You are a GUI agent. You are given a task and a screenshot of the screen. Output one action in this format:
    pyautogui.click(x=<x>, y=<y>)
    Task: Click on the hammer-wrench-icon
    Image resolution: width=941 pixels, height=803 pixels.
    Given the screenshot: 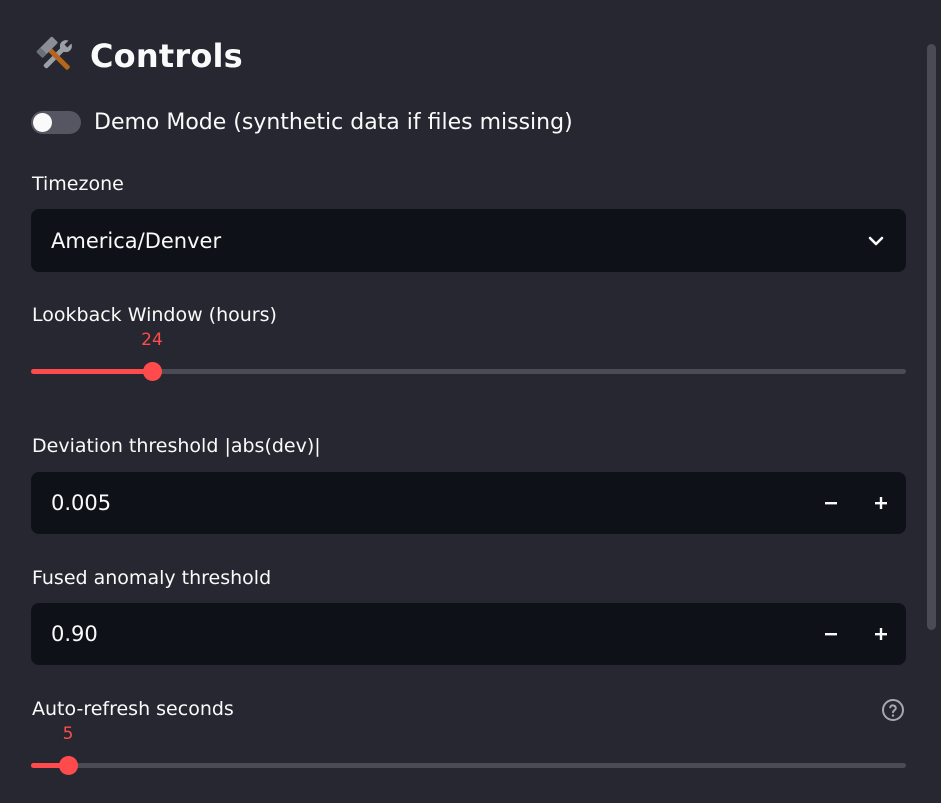 What is the action you would take?
    pyautogui.click(x=54, y=53)
    